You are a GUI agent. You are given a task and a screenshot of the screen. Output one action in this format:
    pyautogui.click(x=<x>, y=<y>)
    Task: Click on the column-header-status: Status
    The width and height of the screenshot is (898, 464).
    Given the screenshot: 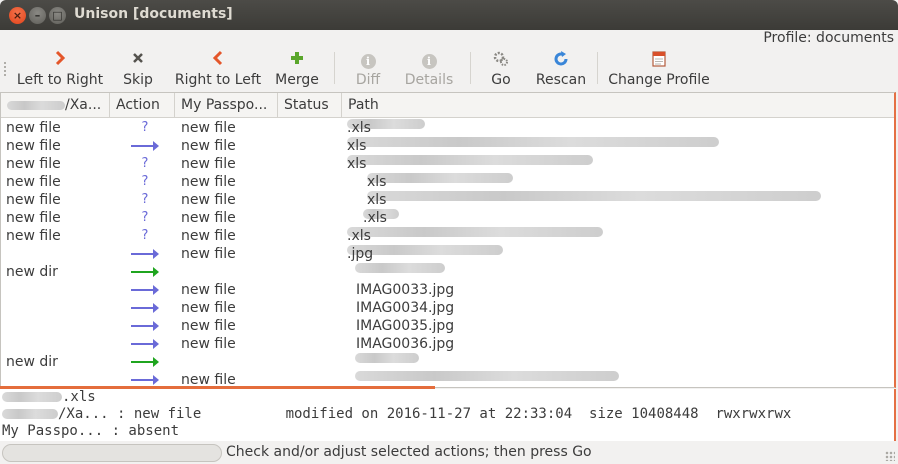 What is the action you would take?
    pyautogui.click(x=310, y=105)
    